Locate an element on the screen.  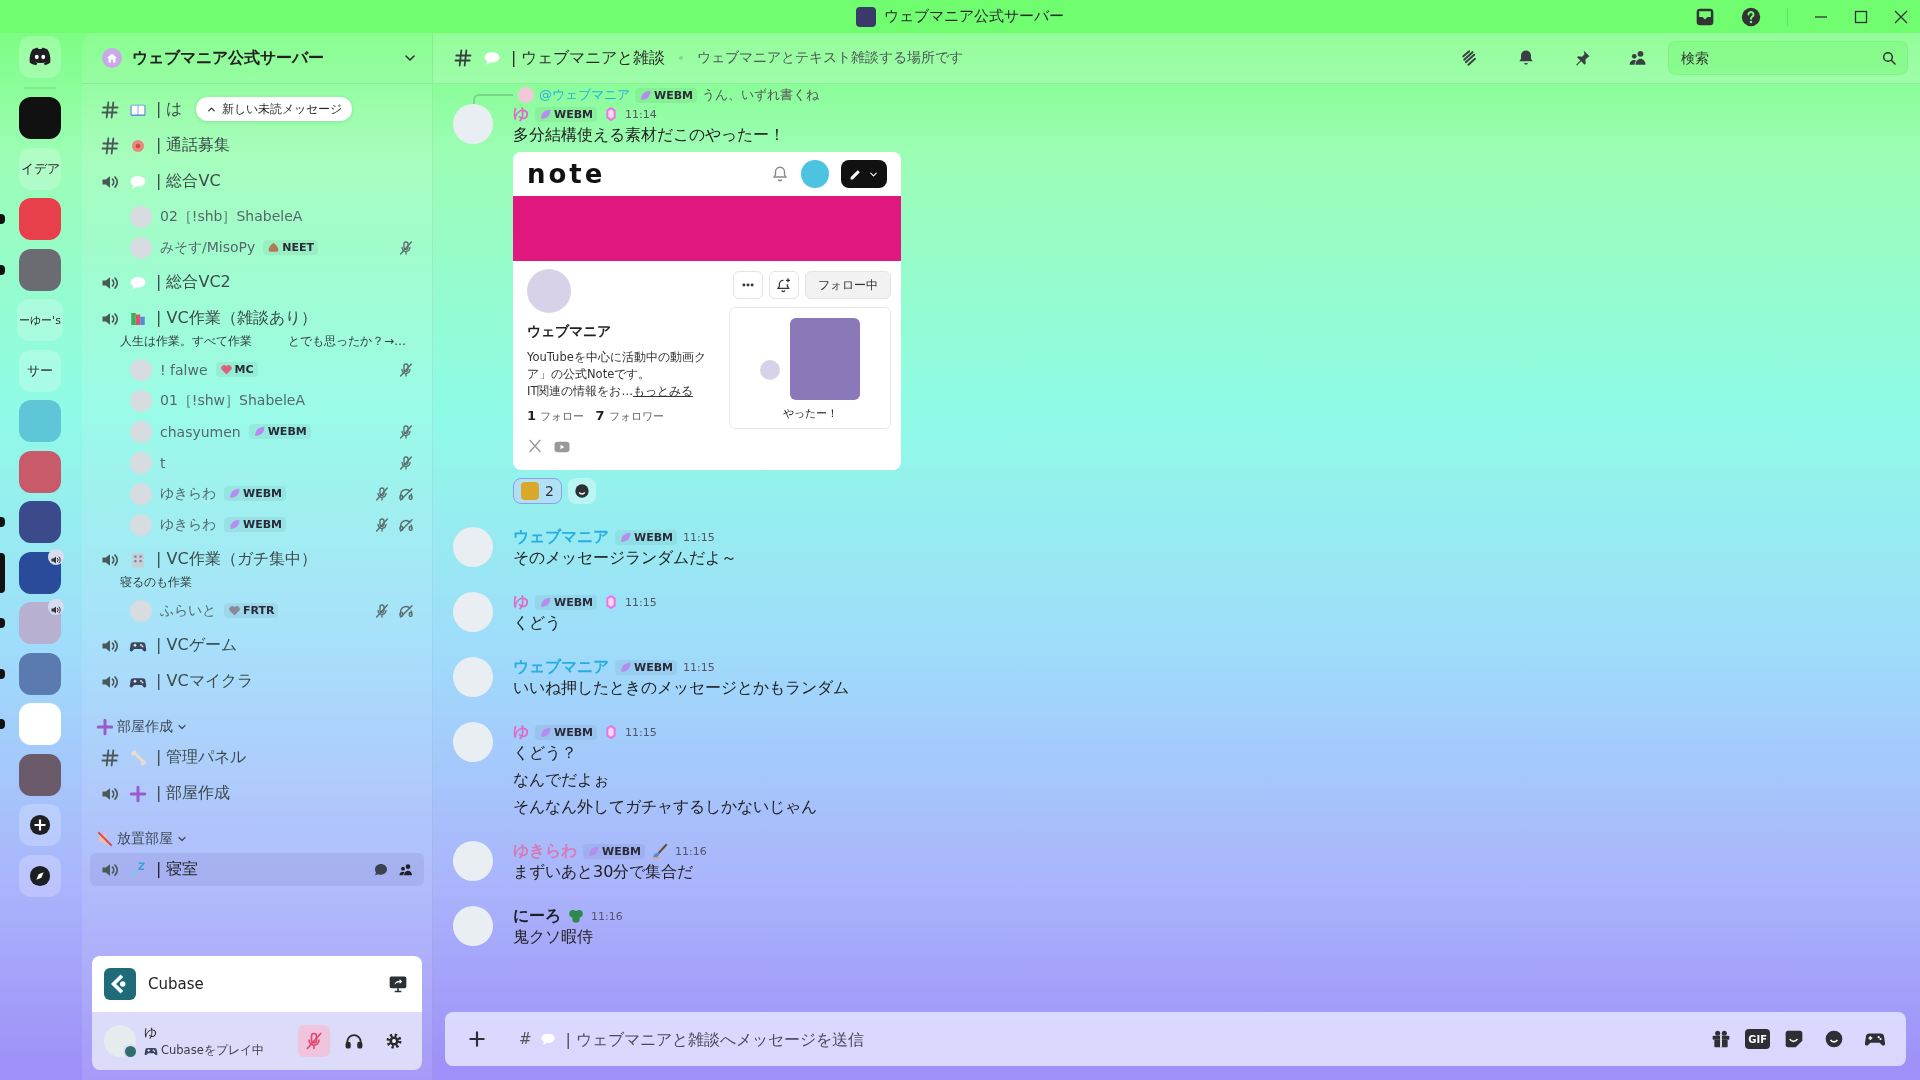
unread-messages-pill: 新しい未読メッセージ is located at coordinates (274, 109).